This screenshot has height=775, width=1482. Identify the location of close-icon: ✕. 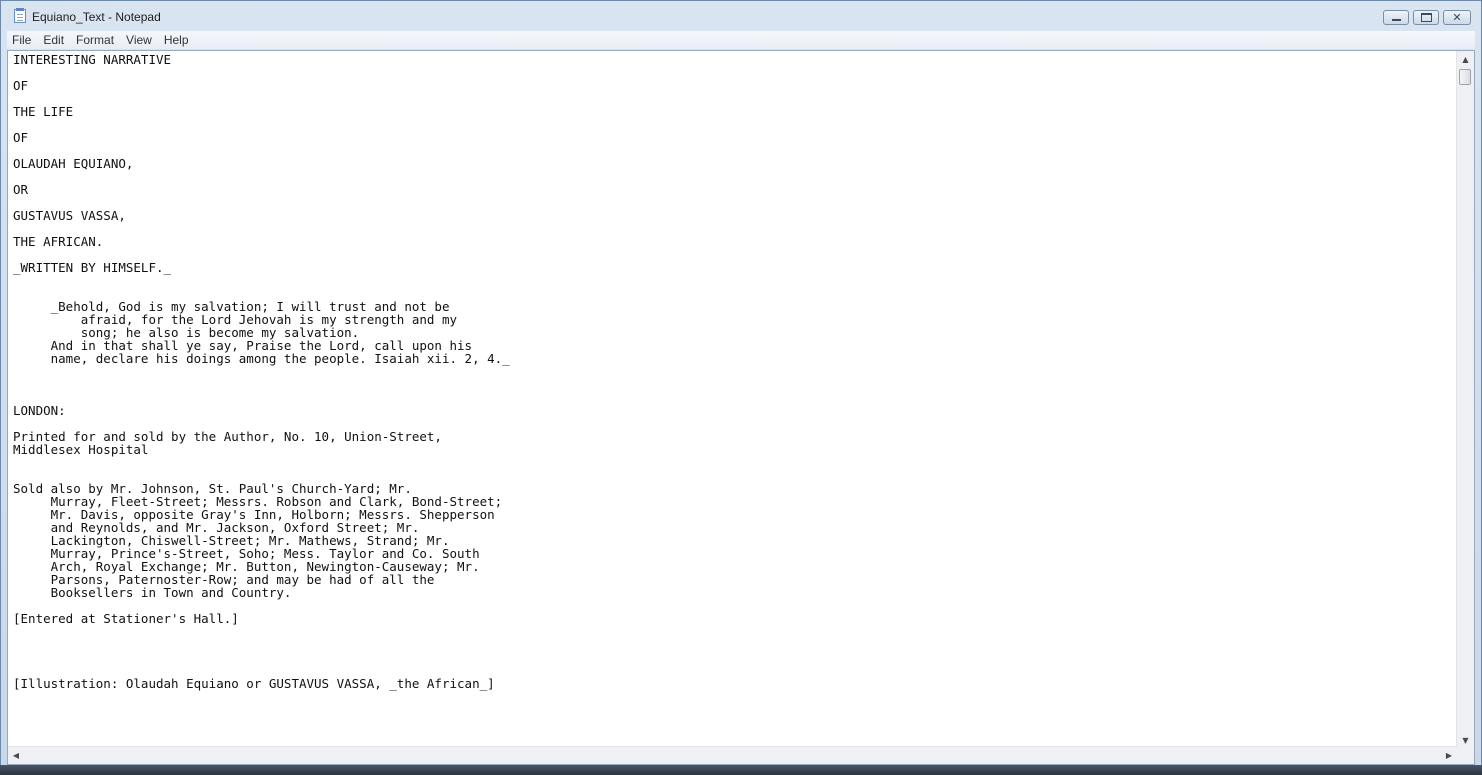
(1457, 17).